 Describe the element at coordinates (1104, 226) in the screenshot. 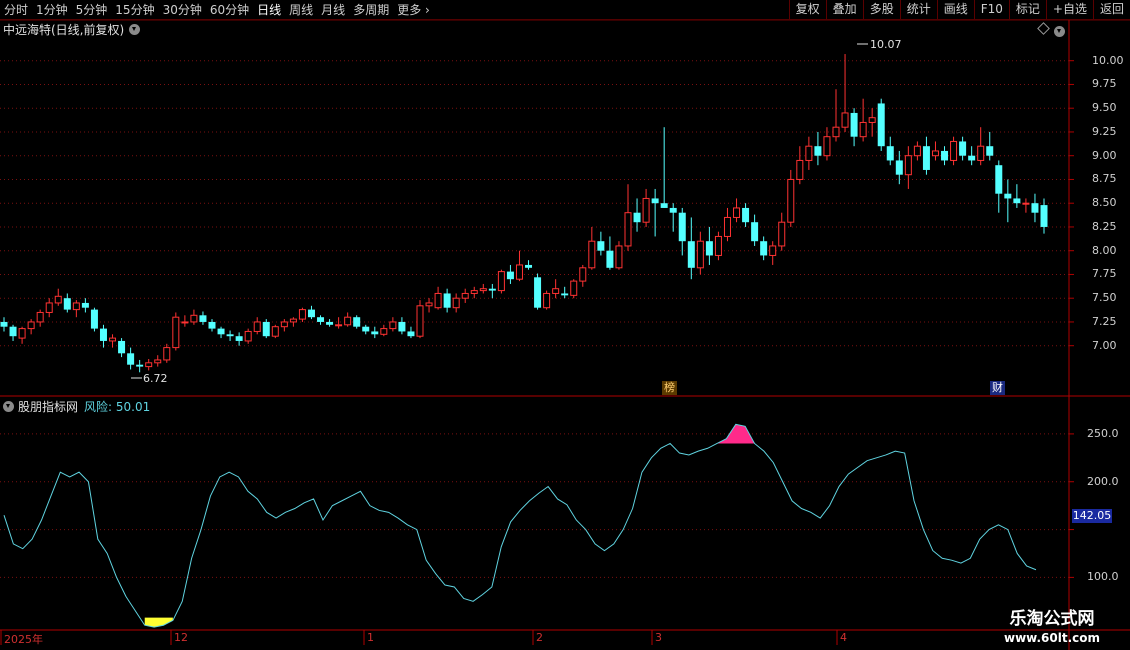

I see `price-tick-label: 8.25` at that location.